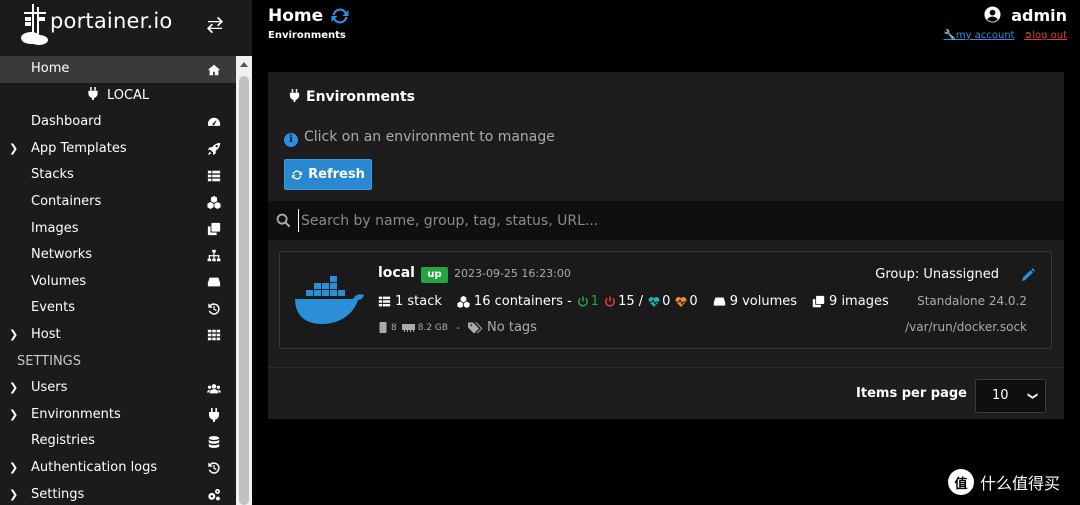  What do you see at coordinates (1032, 396) in the screenshot?
I see `chevron-down-icon: ❯` at bounding box center [1032, 396].